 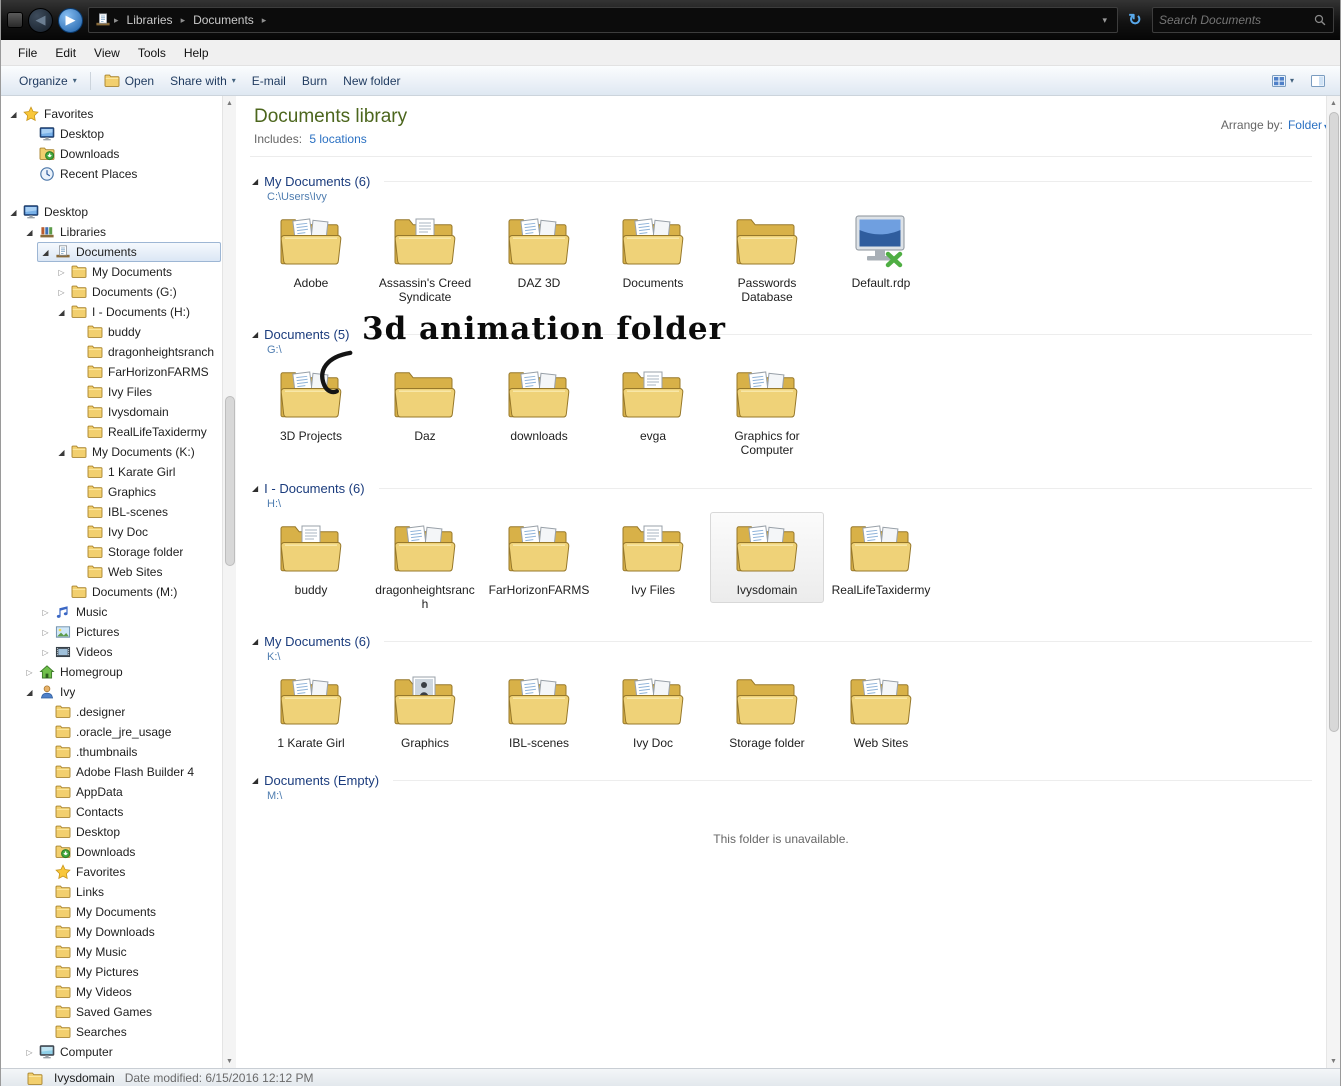 I want to click on breadcrumb-item-documents: Documents, so click(x=223, y=20).